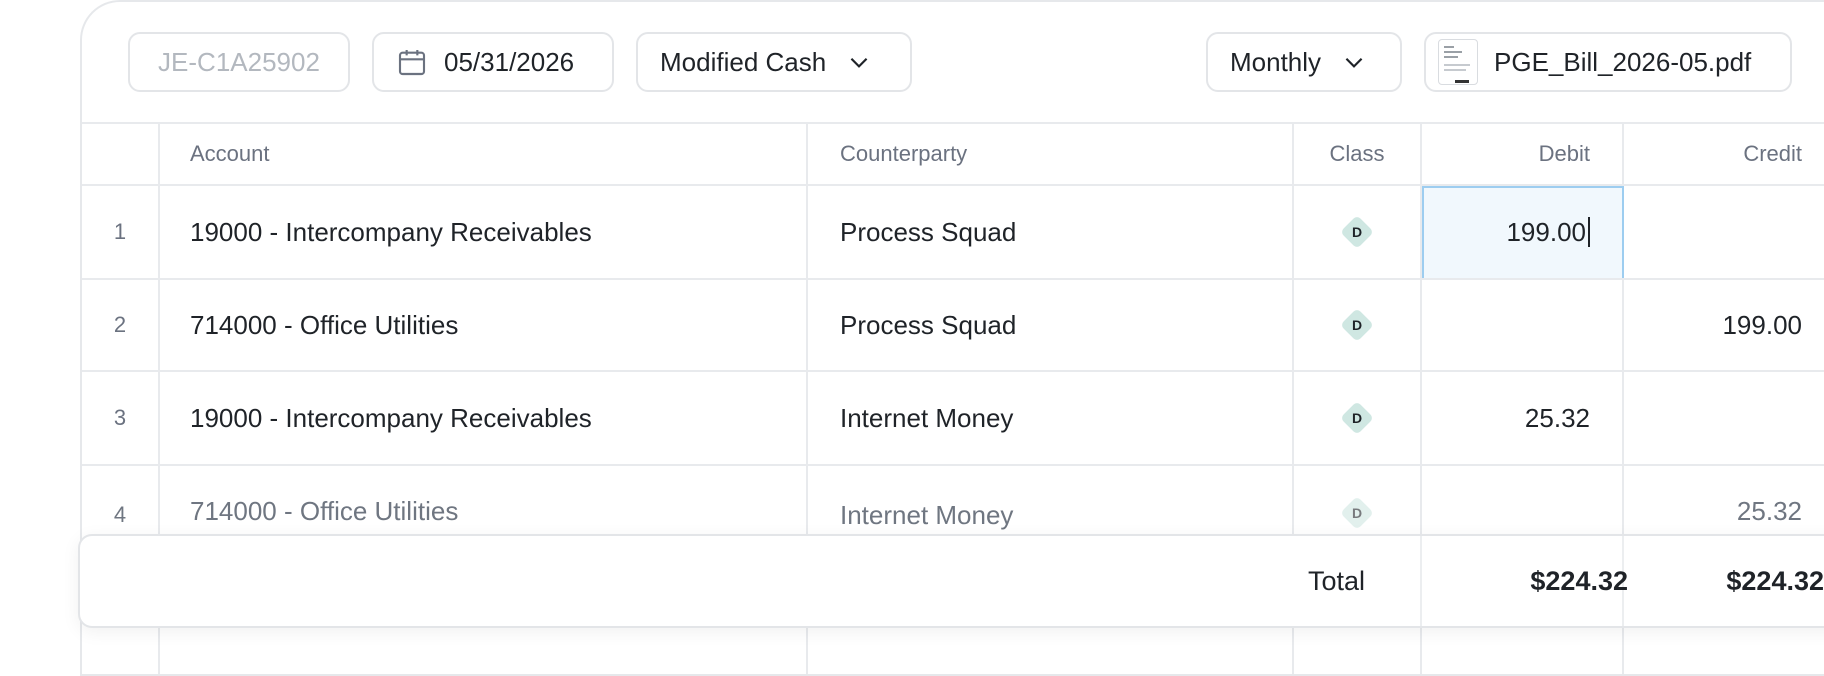  Describe the element at coordinates (1623, 61) in the screenshot. I see `attachment-filename: PGE_Bill_2026-05.pdf` at that location.